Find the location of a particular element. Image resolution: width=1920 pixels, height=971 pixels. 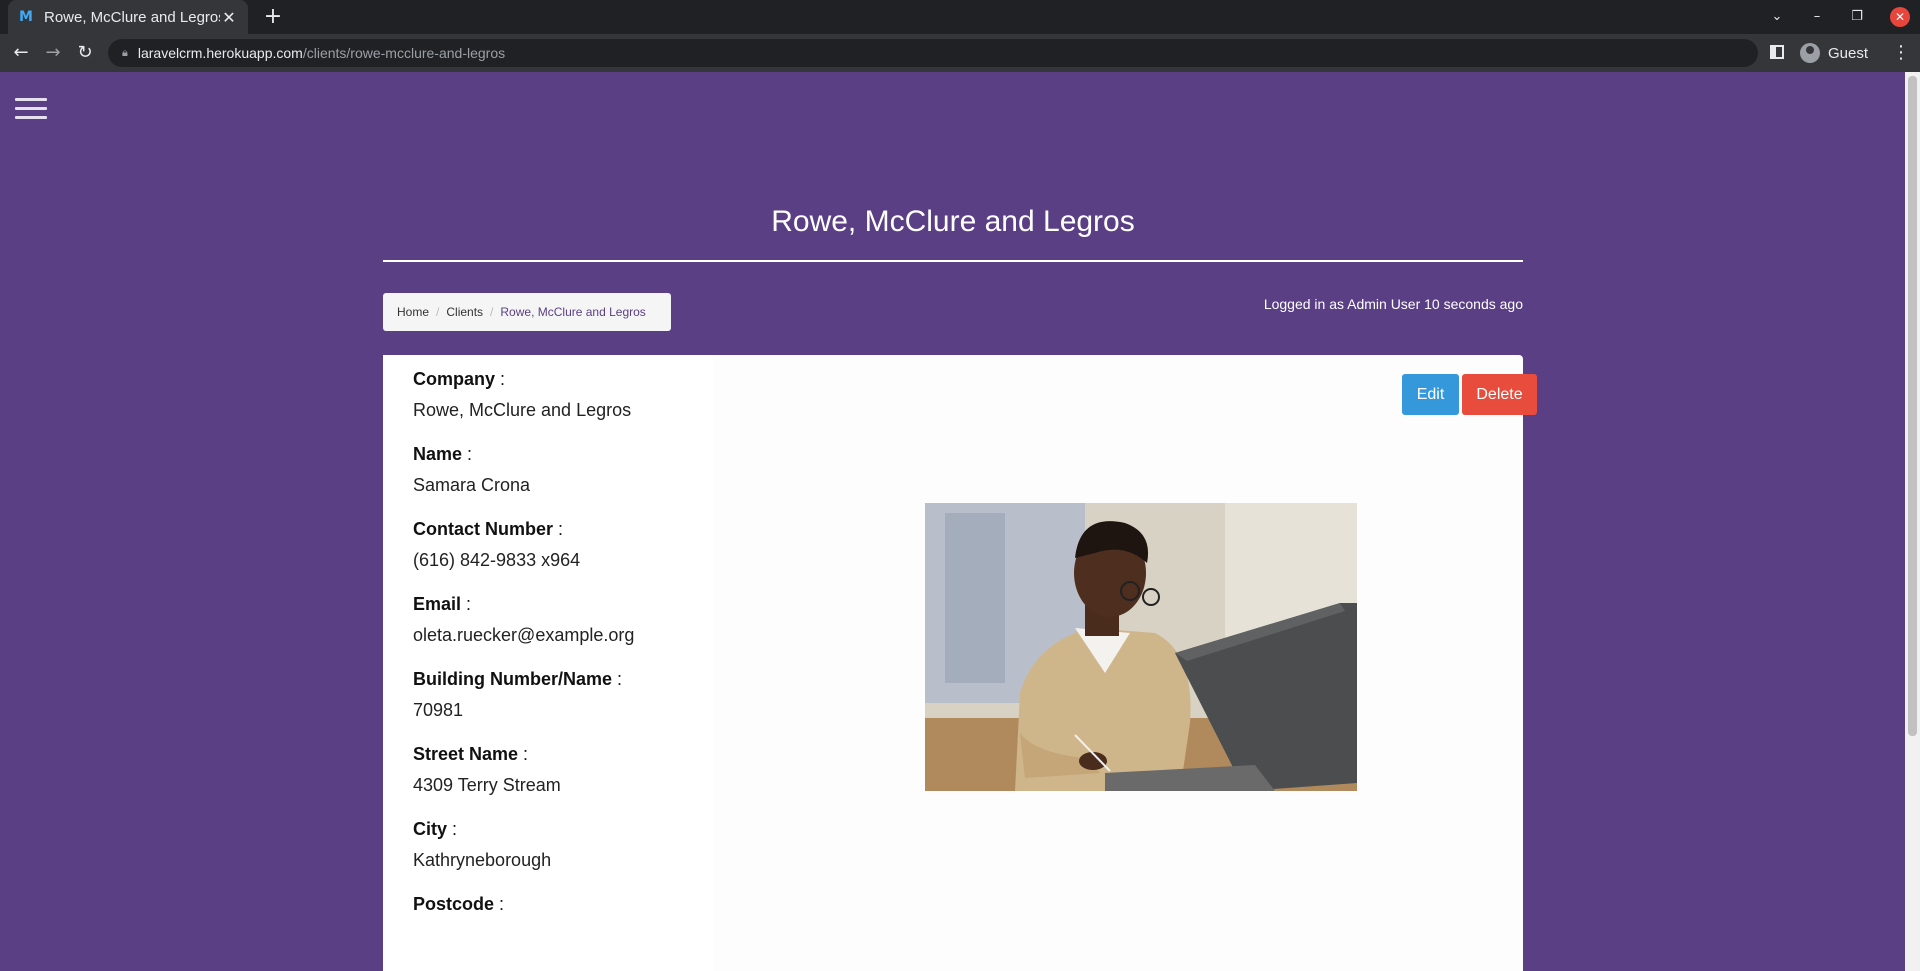

url-host: laravelcrm.herokuapp.com is located at coordinates (220, 53).